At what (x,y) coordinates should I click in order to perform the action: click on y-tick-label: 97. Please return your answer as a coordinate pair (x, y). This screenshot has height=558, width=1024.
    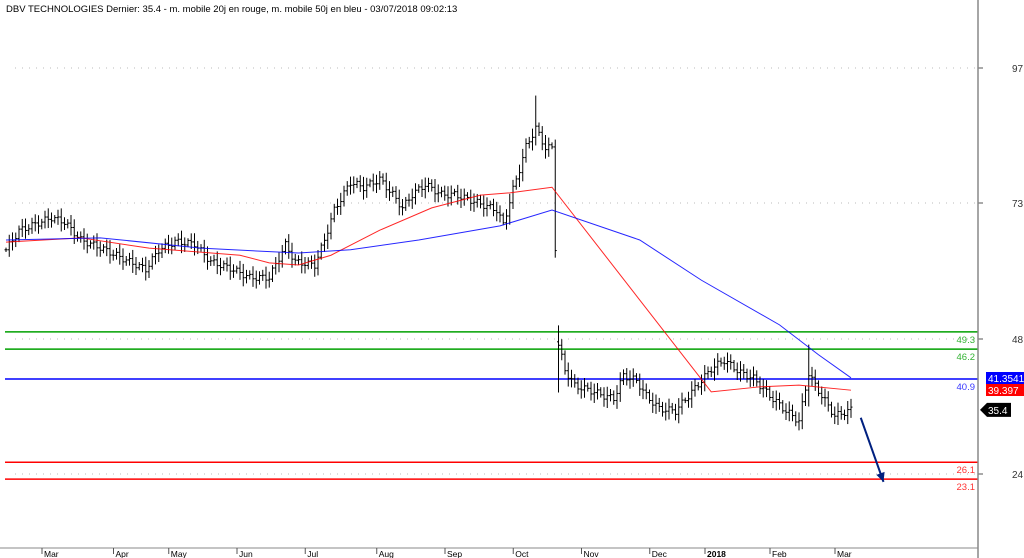
    Looking at the image, I should click on (1018, 69).